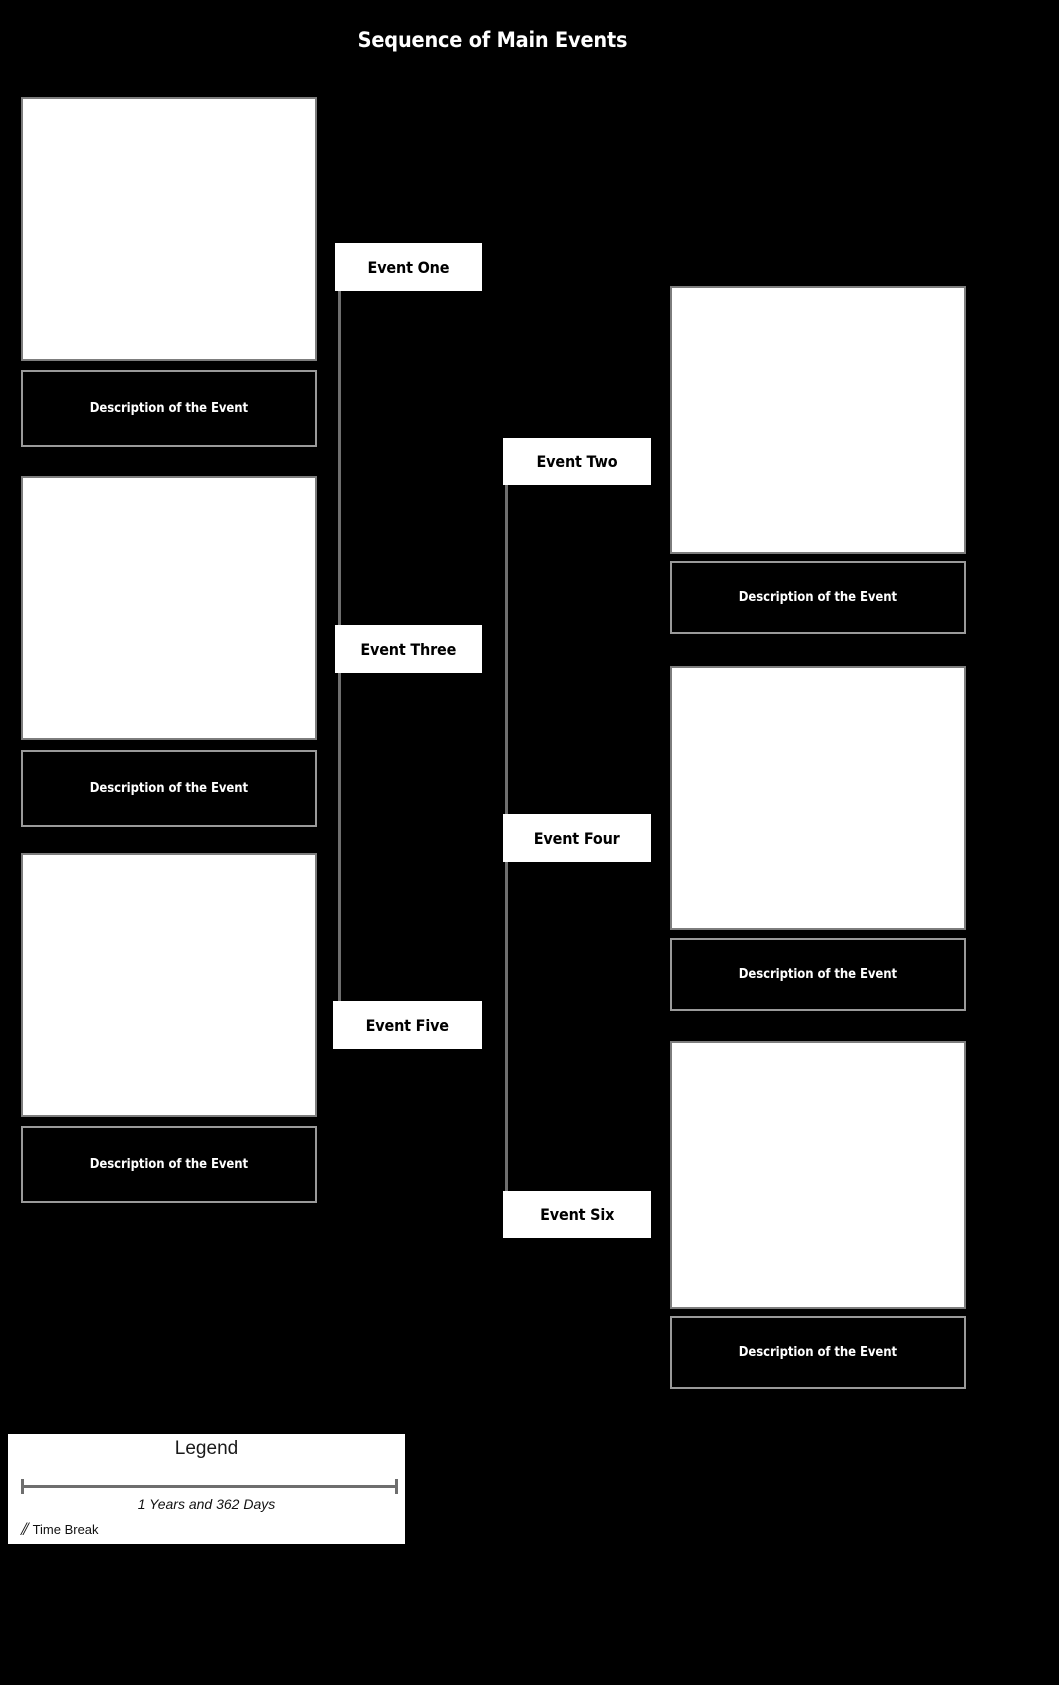  Describe the element at coordinates (818, 420) in the screenshot. I see `event-image-two` at that location.